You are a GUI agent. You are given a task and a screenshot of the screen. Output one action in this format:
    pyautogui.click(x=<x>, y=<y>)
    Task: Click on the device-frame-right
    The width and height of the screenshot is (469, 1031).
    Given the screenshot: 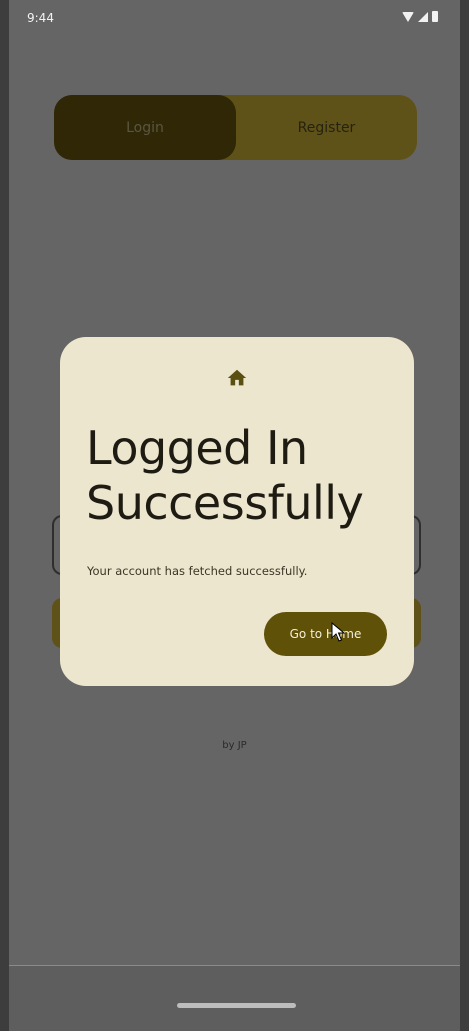 What is the action you would take?
    pyautogui.click(x=464, y=515)
    